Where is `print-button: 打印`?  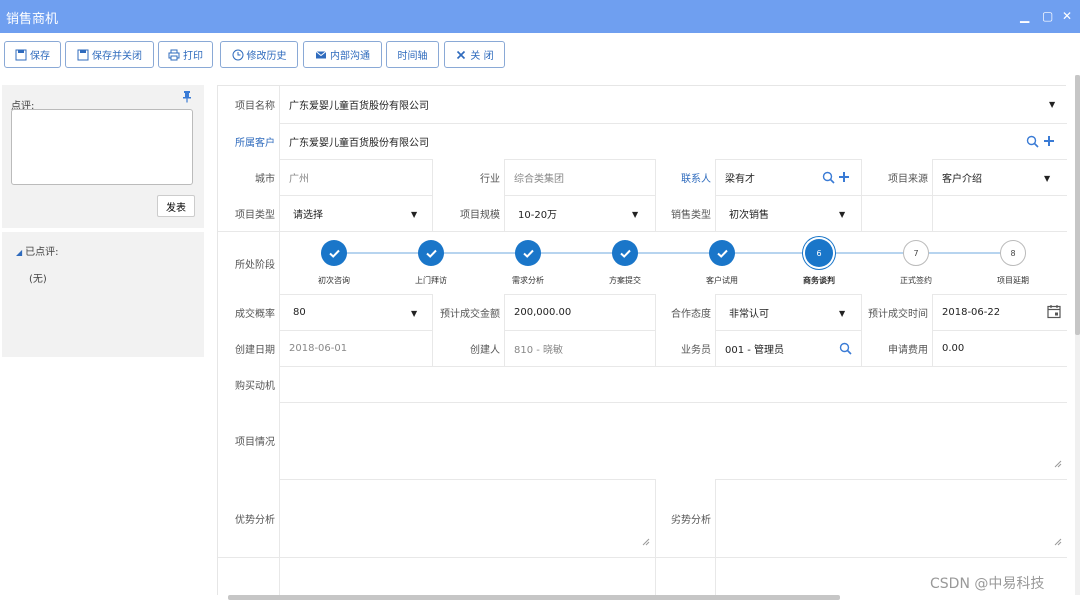
print-button: 打印 is located at coordinates (185, 54).